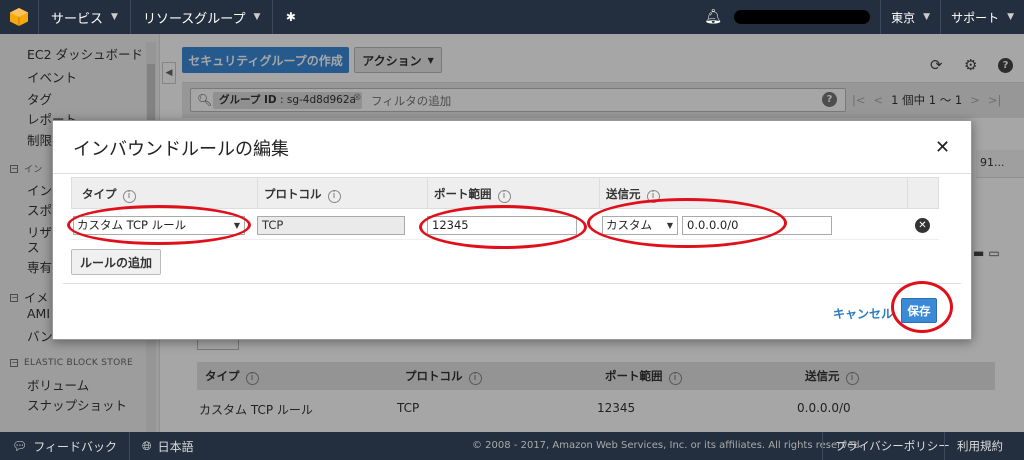 This screenshot has width=1024, height=460. What do you see at coordinates (116, 262) in the screenshot?
I see `add-rule-button: ルールの追加` at bounding box center [116, 262].